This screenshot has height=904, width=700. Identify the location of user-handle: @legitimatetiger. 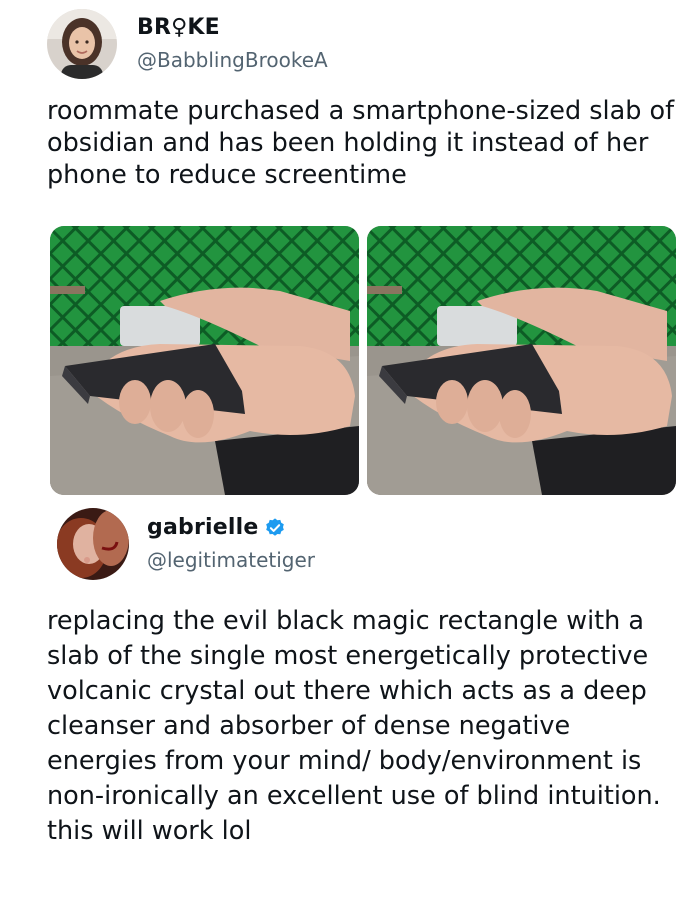
(231, 560).